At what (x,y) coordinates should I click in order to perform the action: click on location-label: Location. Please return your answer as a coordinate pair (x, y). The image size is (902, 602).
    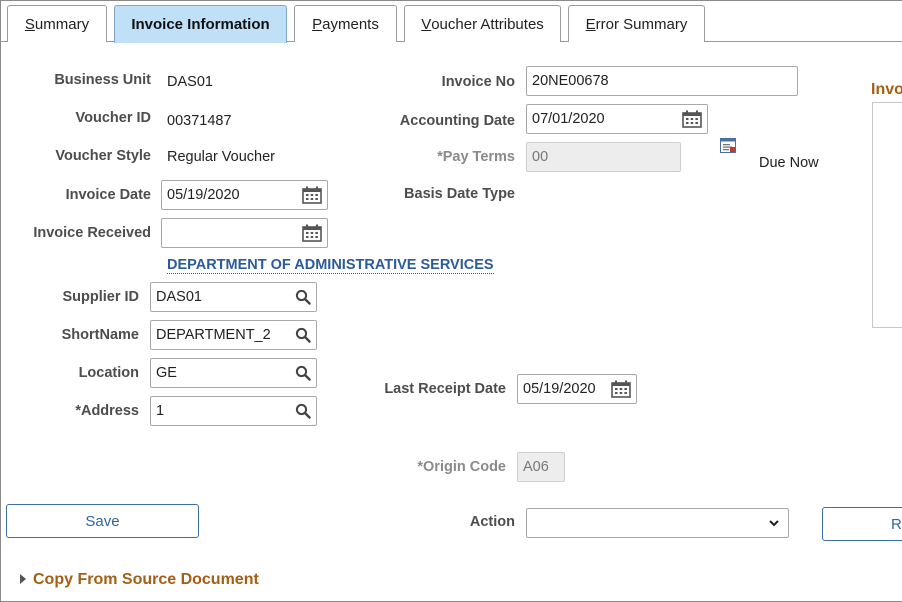
    Looking at the image, I should click on (108, 373).